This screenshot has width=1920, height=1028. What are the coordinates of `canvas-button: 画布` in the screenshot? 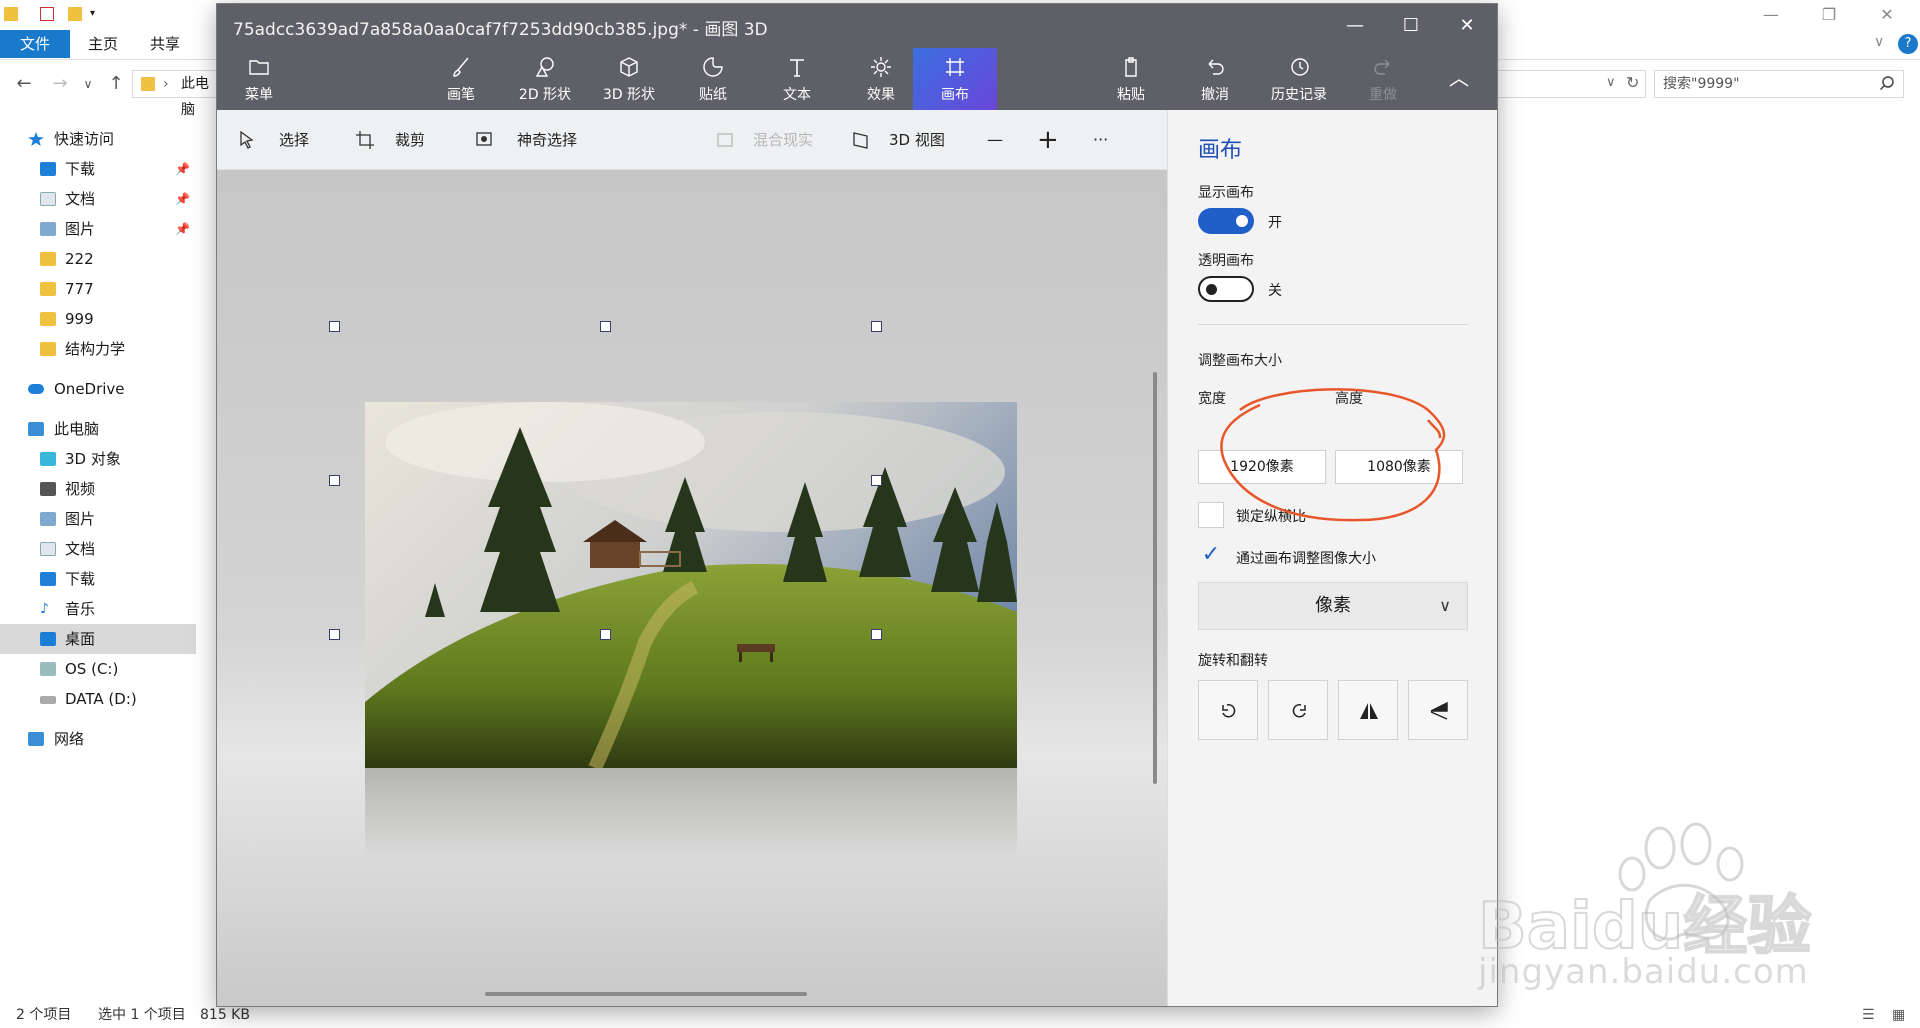 It's located at (955, 79).